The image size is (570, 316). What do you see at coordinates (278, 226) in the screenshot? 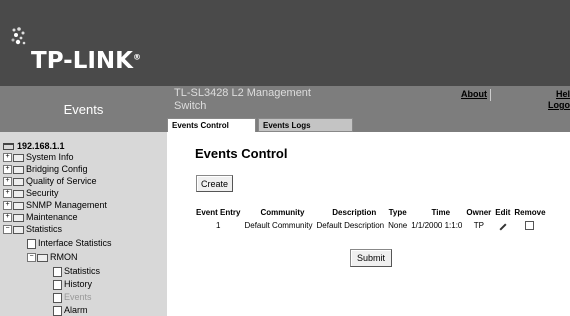
I see `community-cell: Default Community` at bounding box center [278, 226].